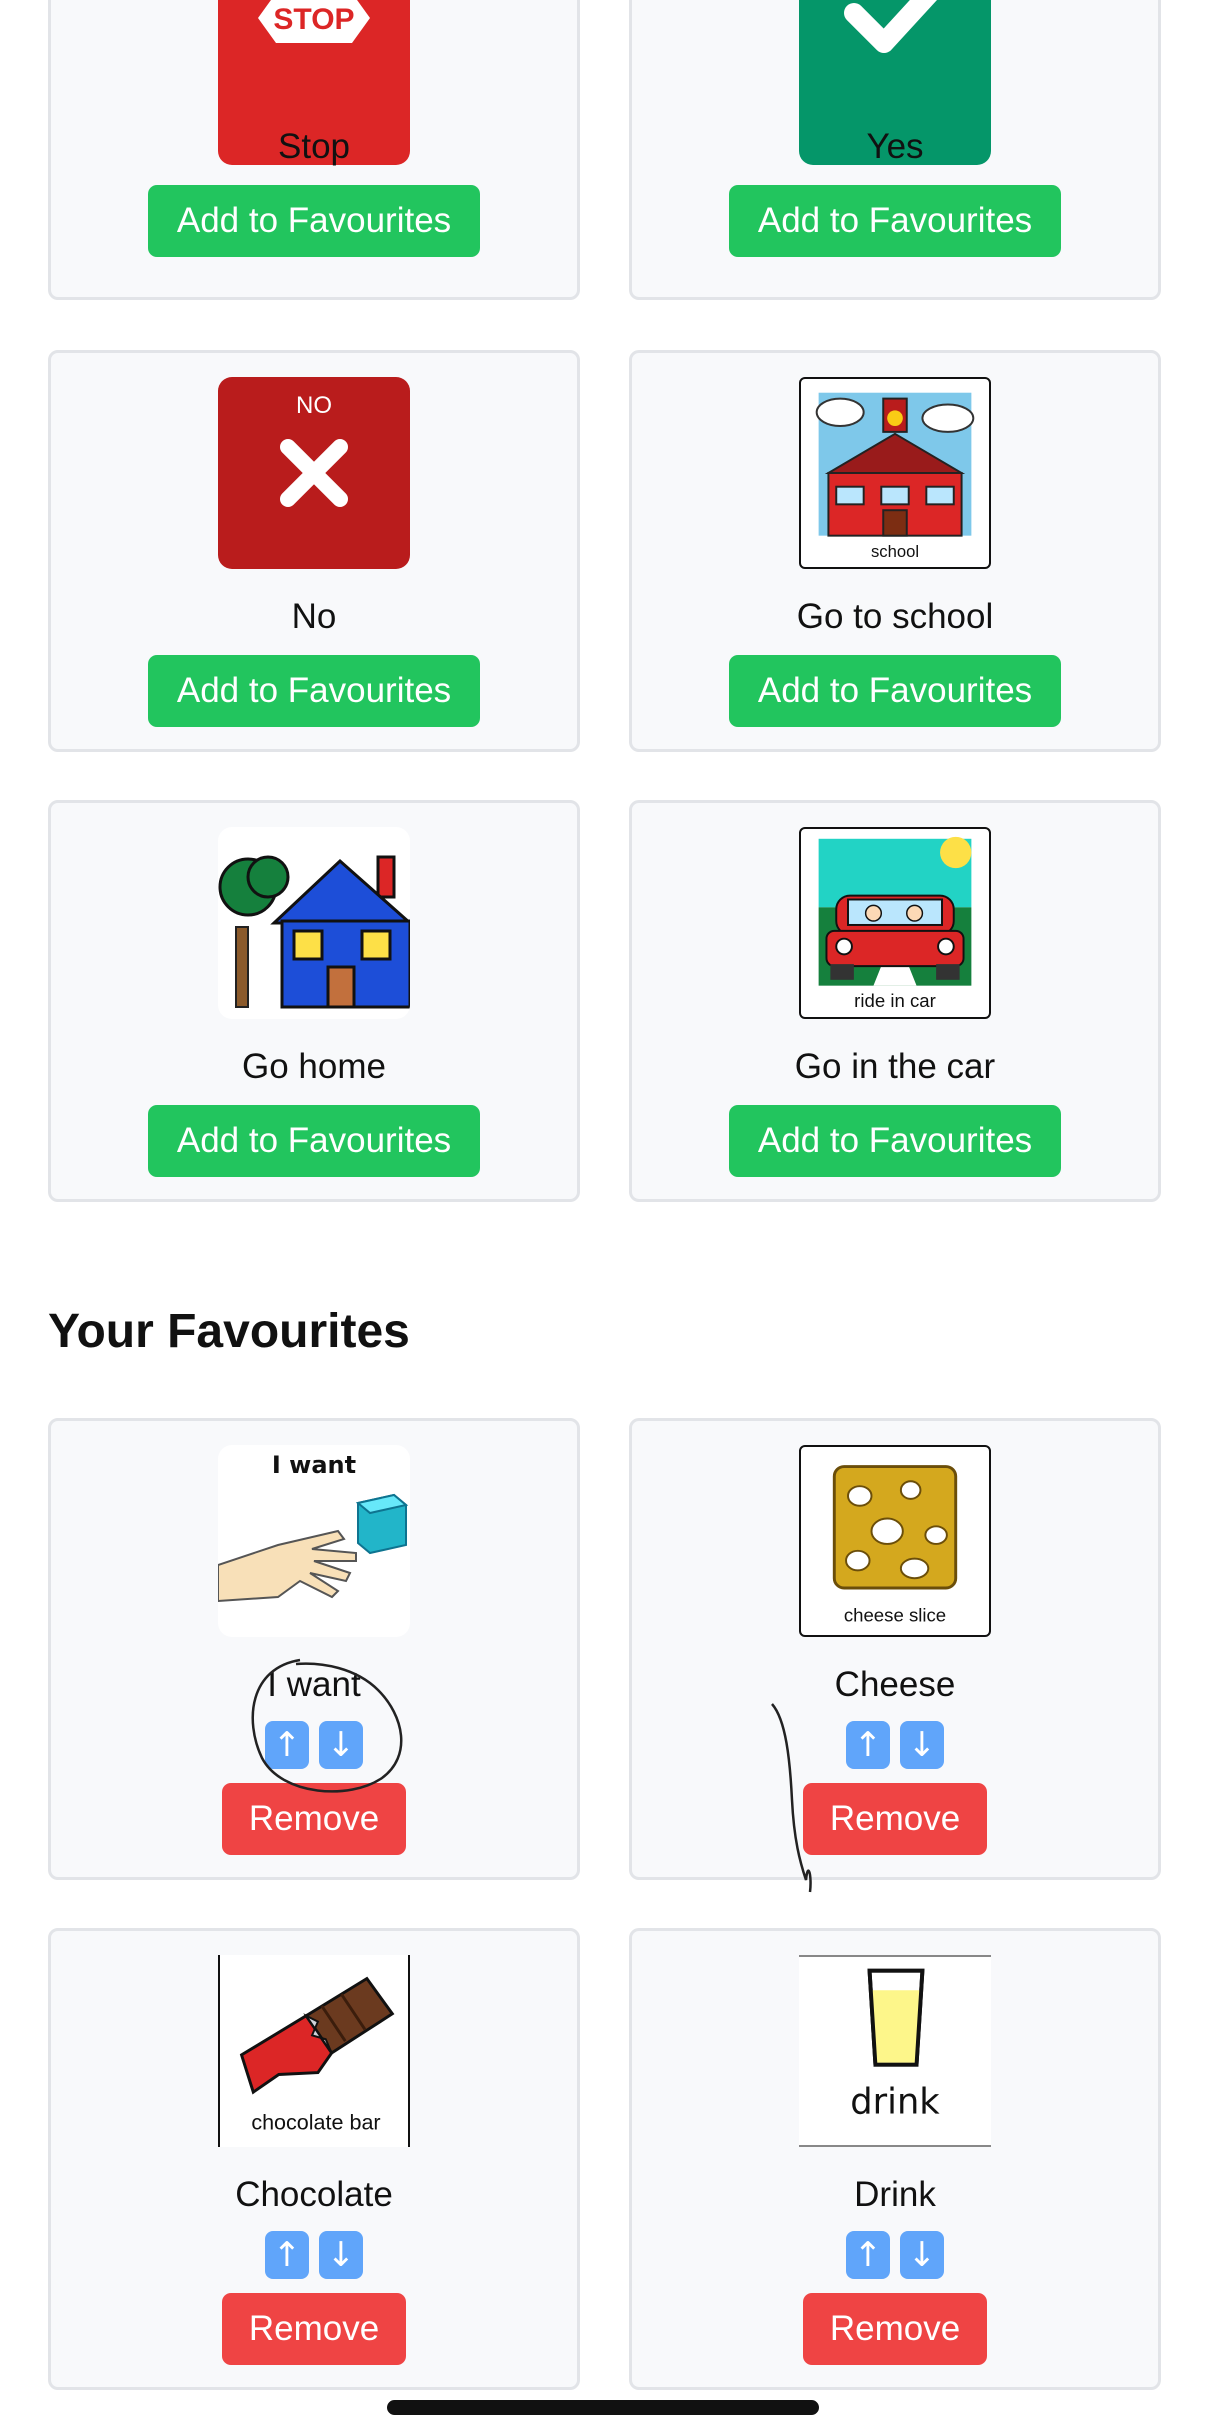  Describe the element at coordinates (314, 1465) in the screenshot. I see `svg-text: I want` at that location.